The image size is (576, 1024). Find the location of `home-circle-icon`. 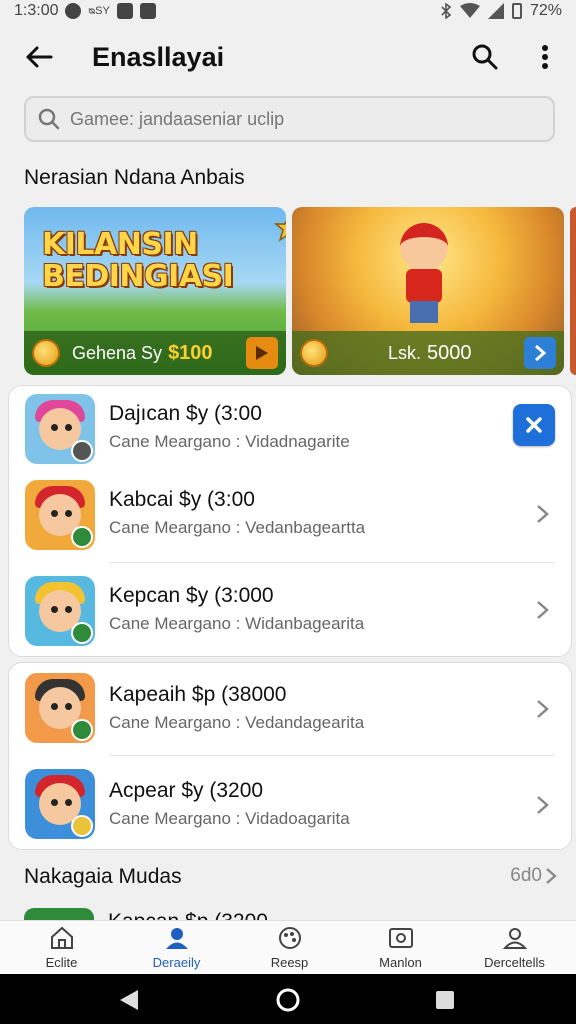

home-circle-icon is located at coordinates (288, 1000).